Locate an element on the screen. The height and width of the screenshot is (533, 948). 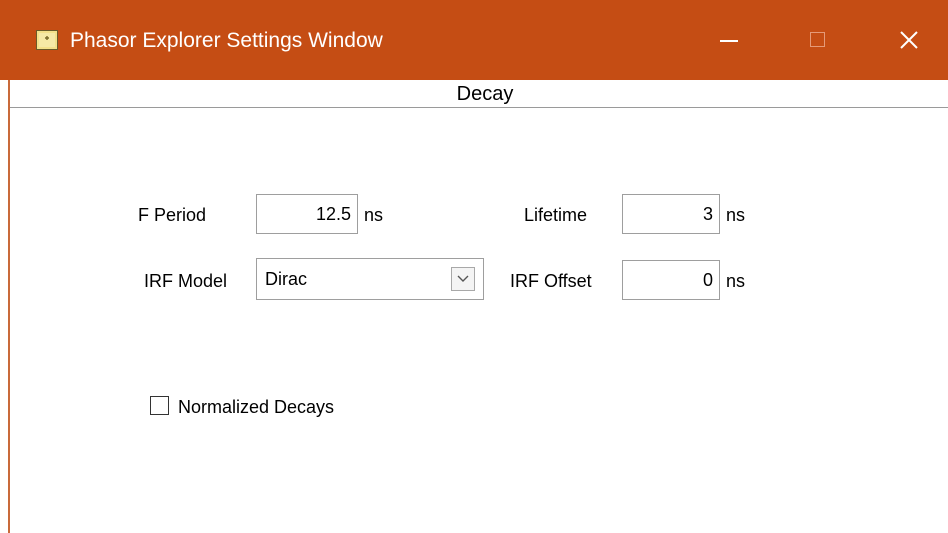
maximize-button is located at coordinates (820, 41).